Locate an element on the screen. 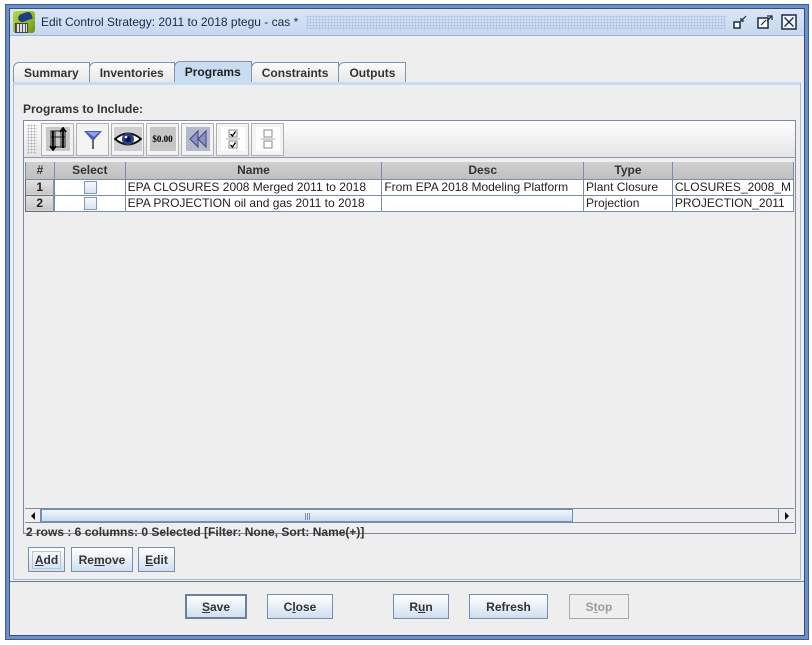 The image size is (812, 645). mnemonic: A is located at coordinates (39, 559).